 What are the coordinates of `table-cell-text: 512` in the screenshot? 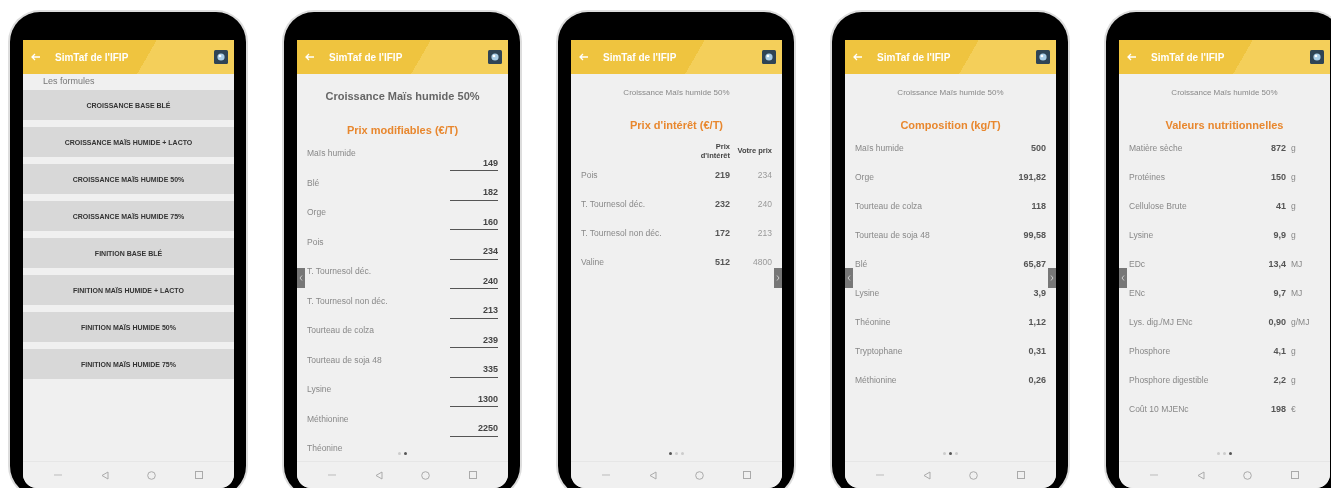 It's located at (721, 262).